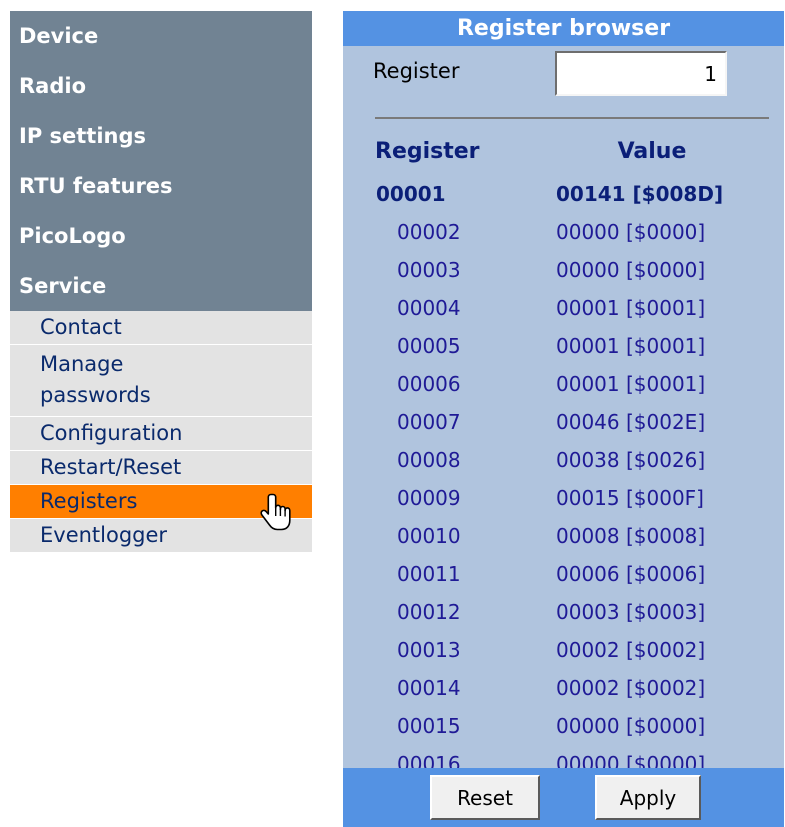 The height and width of the screenshot is (827, 785). I want to click on table-row: 00003 00000 [$0000], so click(563, 270).